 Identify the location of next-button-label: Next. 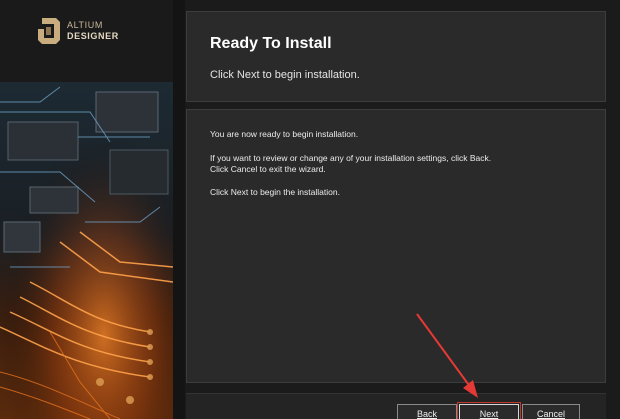
(489, 414).